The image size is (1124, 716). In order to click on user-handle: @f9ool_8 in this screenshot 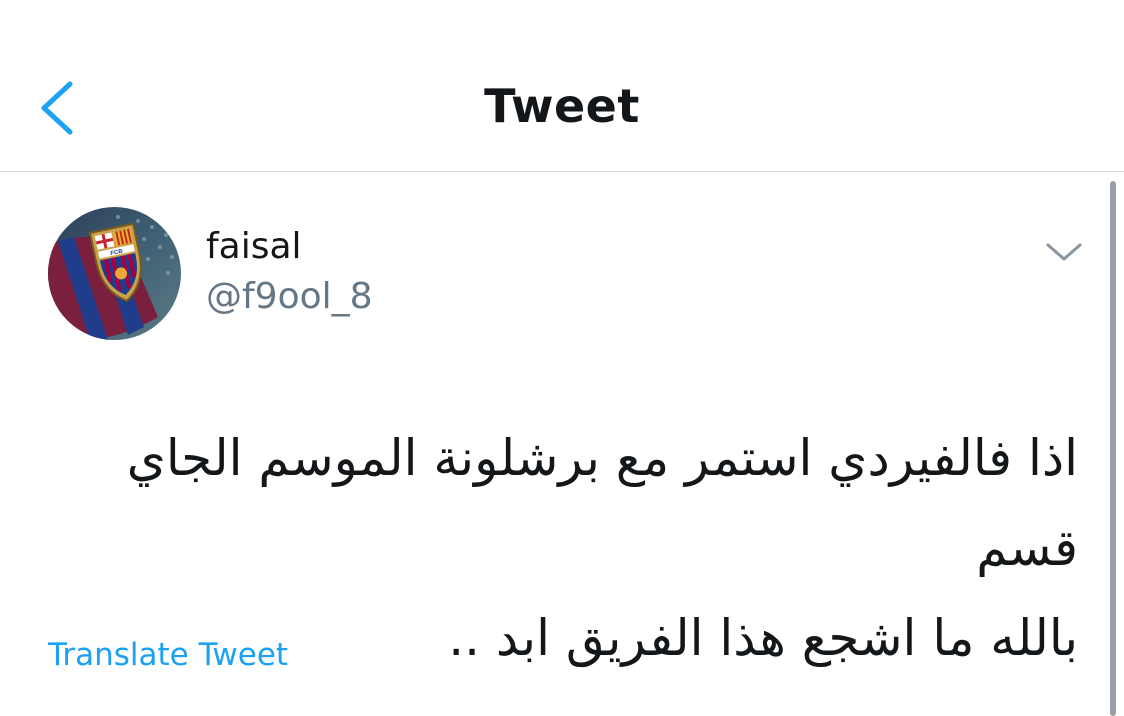, I will do `click(289, 297)`.